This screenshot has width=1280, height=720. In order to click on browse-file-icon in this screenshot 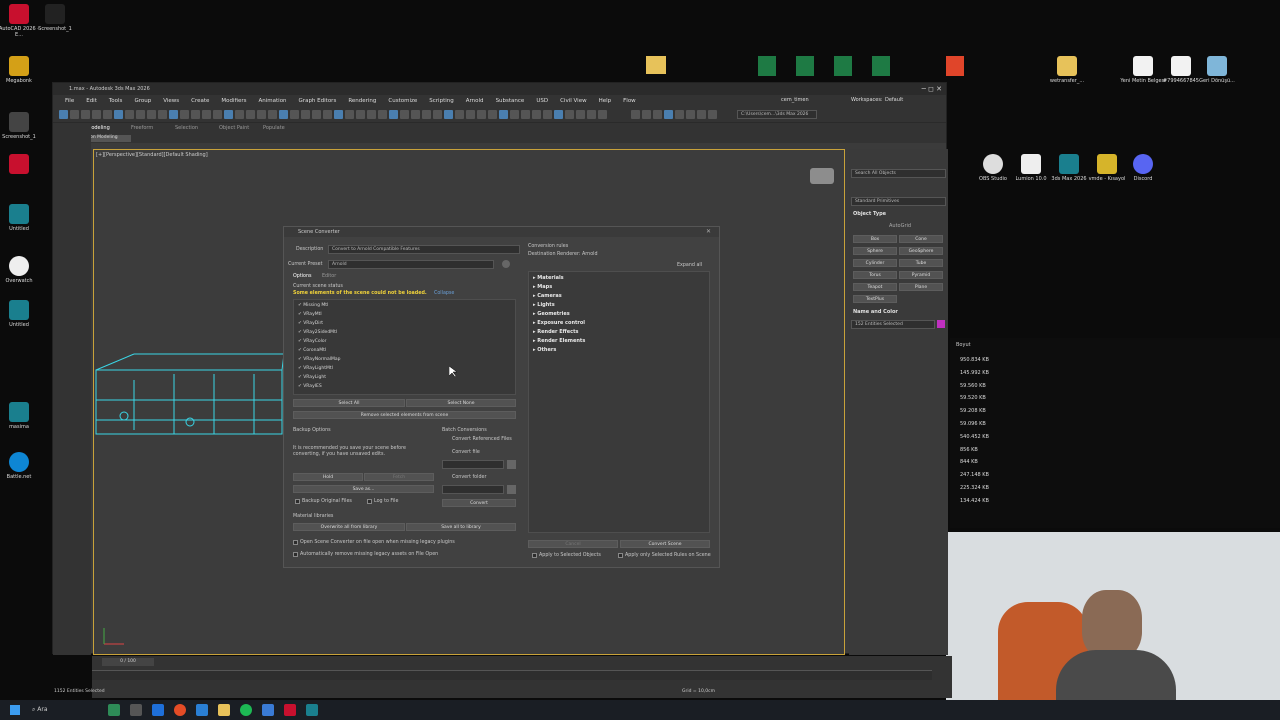, I will do `click(511, 464)`.